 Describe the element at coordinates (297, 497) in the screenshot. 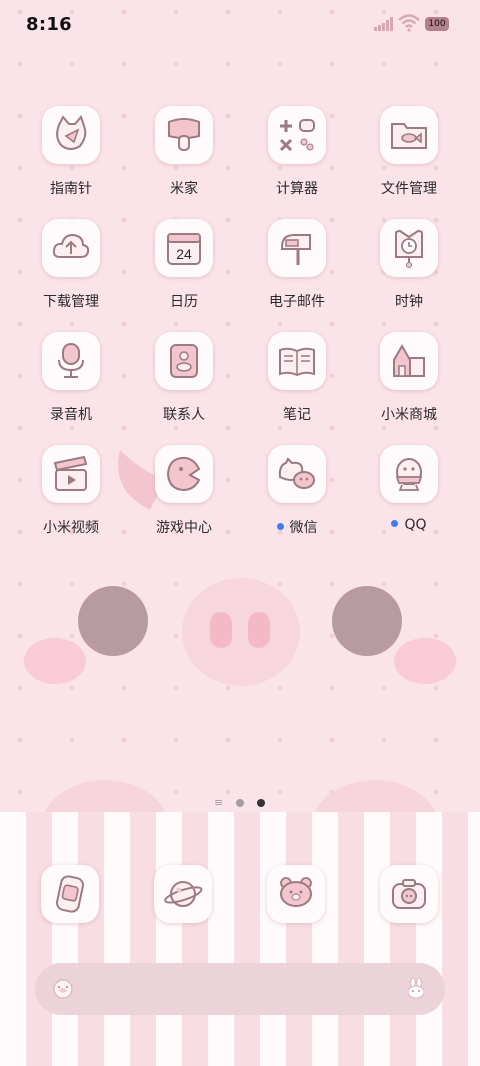

I see `app-wechat: 微信` at that location.